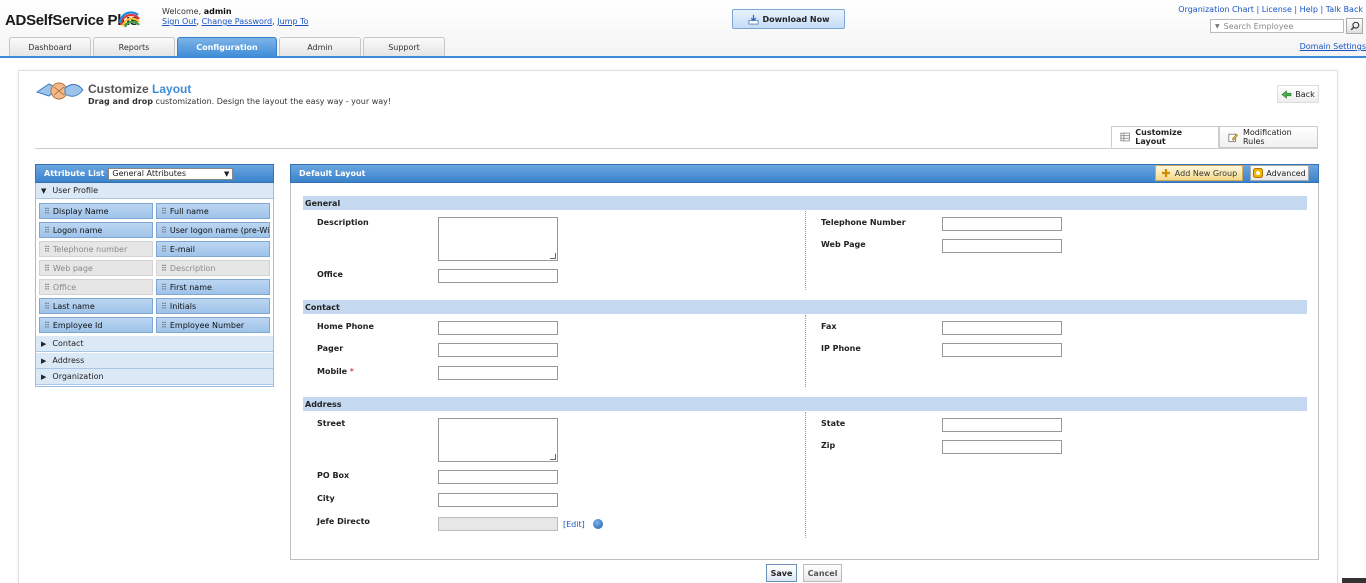 The image size is (1366, 583). I want to click on group-organization-label: Organization, so click(78, 376).